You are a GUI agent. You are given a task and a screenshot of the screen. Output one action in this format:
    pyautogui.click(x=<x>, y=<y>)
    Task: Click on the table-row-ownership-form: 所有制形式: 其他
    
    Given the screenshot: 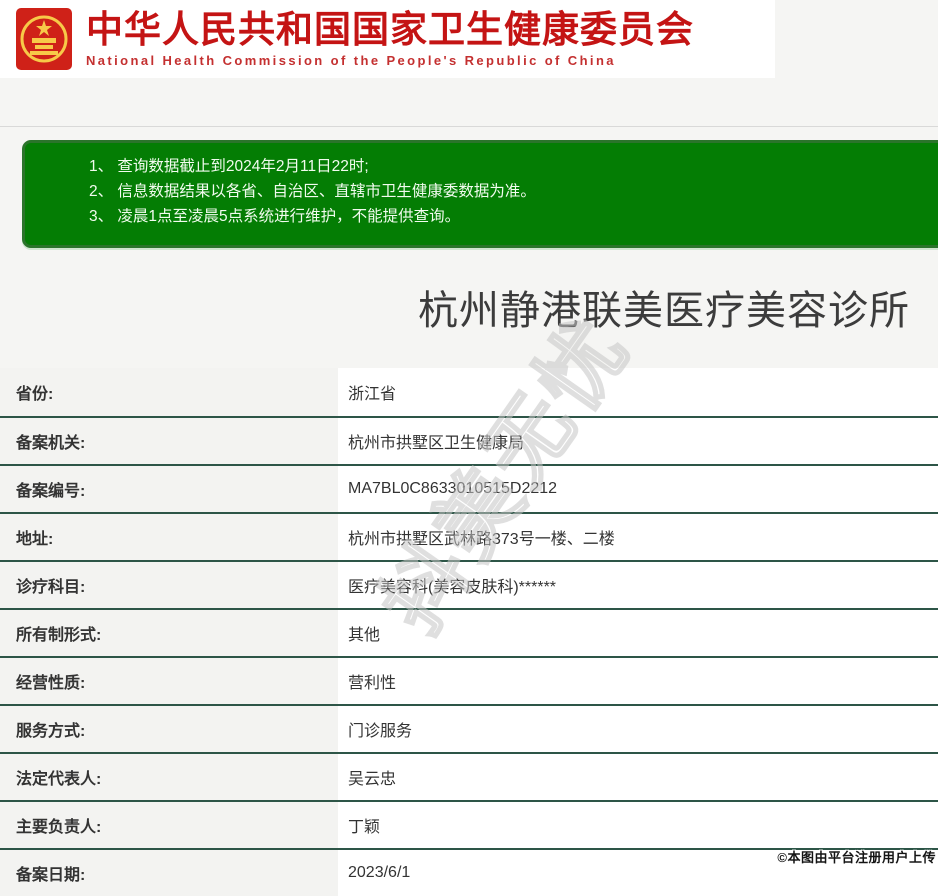 What is the action you would take?
    pyautogui.click(x=469, y=632)
    